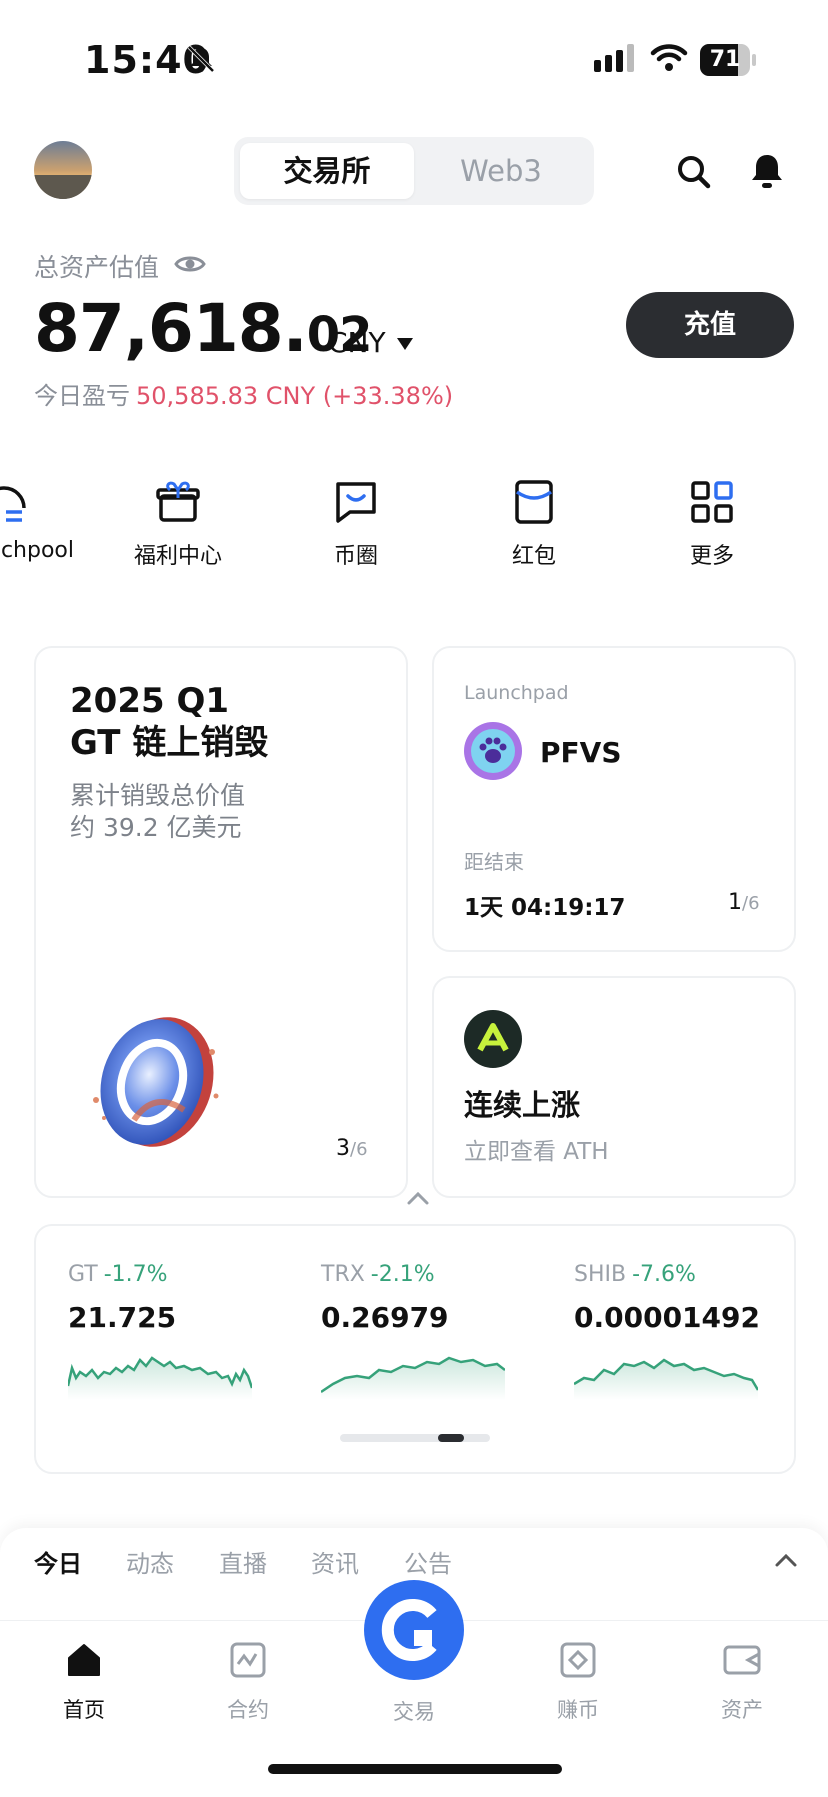 This screenshot has width=828, height=1797. What do you see at coordinates (327, 171) in the screenshot?
I see `tab-exchange: 交易所` at bounding box center [327, 171].